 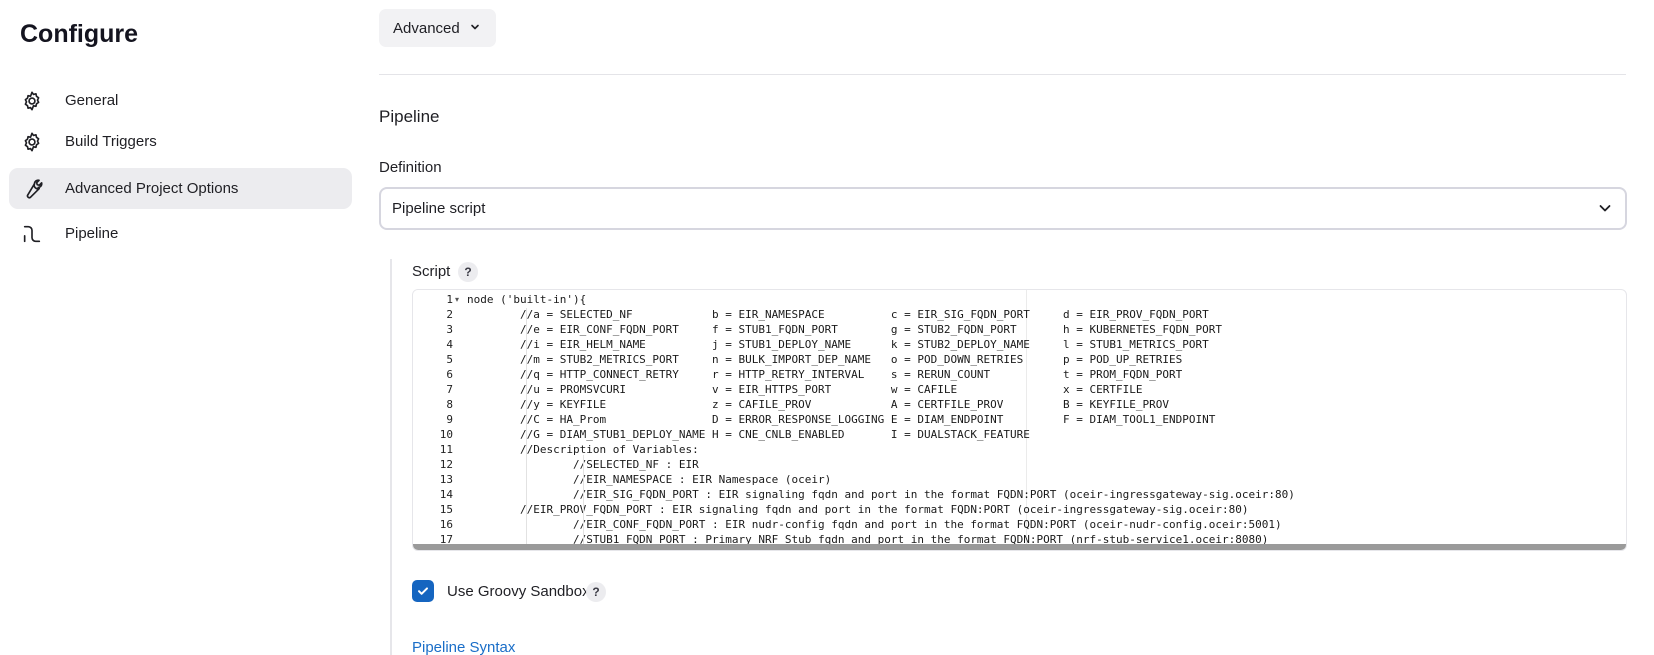 What do you see at coordinates (409, 116) in the screenshot?
I see `section-title: Pipeline` at bounding box center [409, 116].